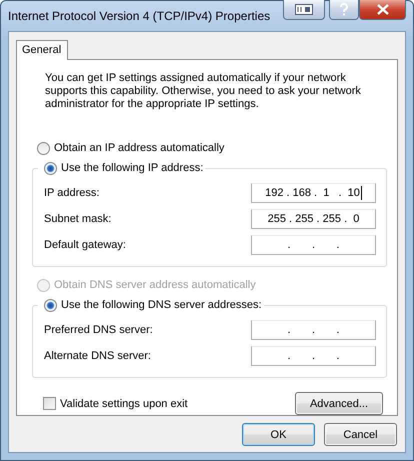 The width and height of the screenshot is (414, 461). Describe the element at coordinates (313, 219) in the screenshot. I see `ip-address-field: 255 . 255 . 255 . 0` at that location.